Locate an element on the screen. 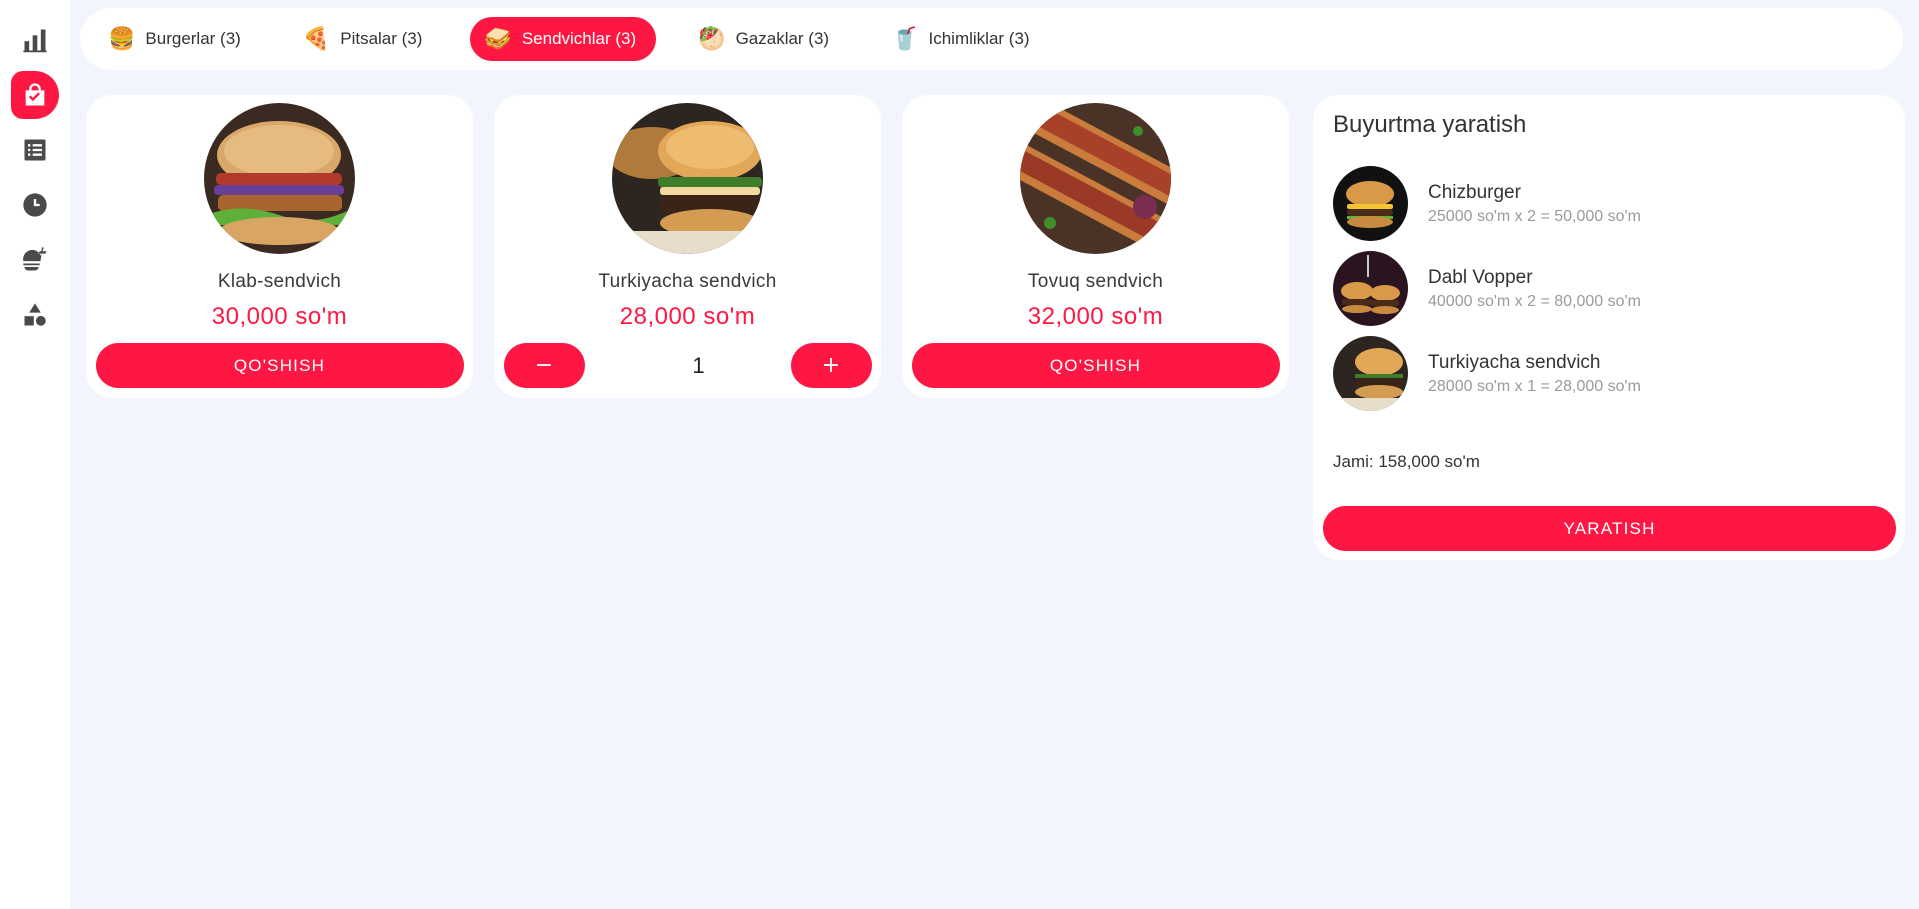 The width and height of the screenshot is (1919, 909). order-total: Jami: 158,000 so'm is located at coordinates (1406, 461).